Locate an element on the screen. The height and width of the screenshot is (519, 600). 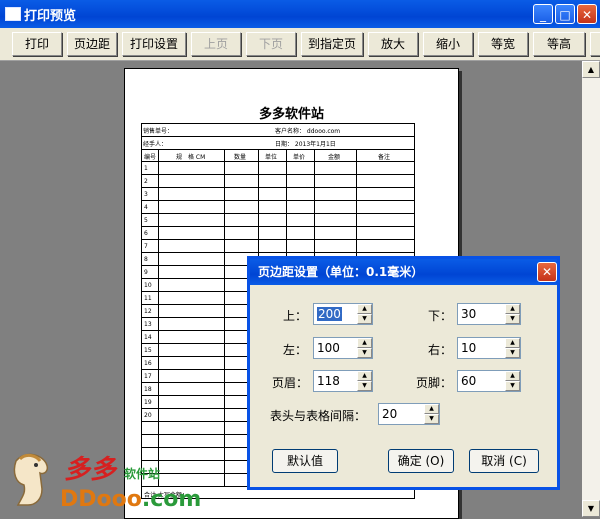
maximize-button: □ is located at coordinates (565, 14).